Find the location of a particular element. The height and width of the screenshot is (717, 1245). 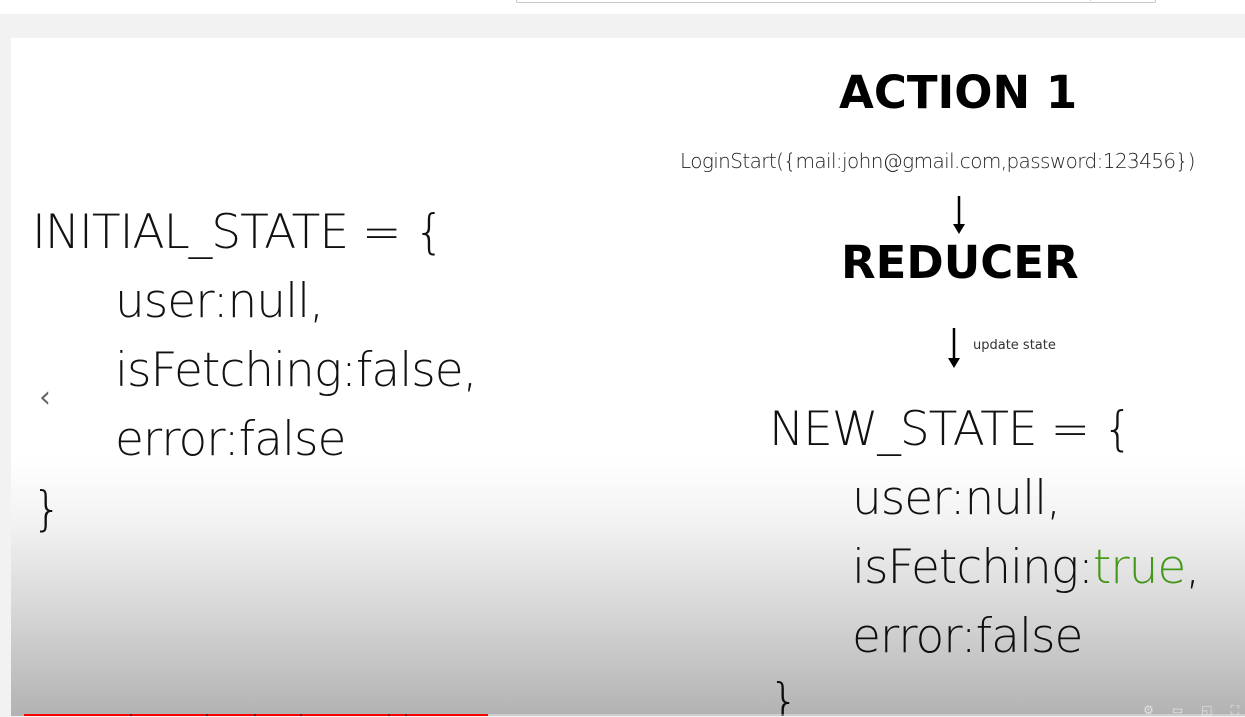

new-state-user: user:null, is located at coordinates (956, 498).